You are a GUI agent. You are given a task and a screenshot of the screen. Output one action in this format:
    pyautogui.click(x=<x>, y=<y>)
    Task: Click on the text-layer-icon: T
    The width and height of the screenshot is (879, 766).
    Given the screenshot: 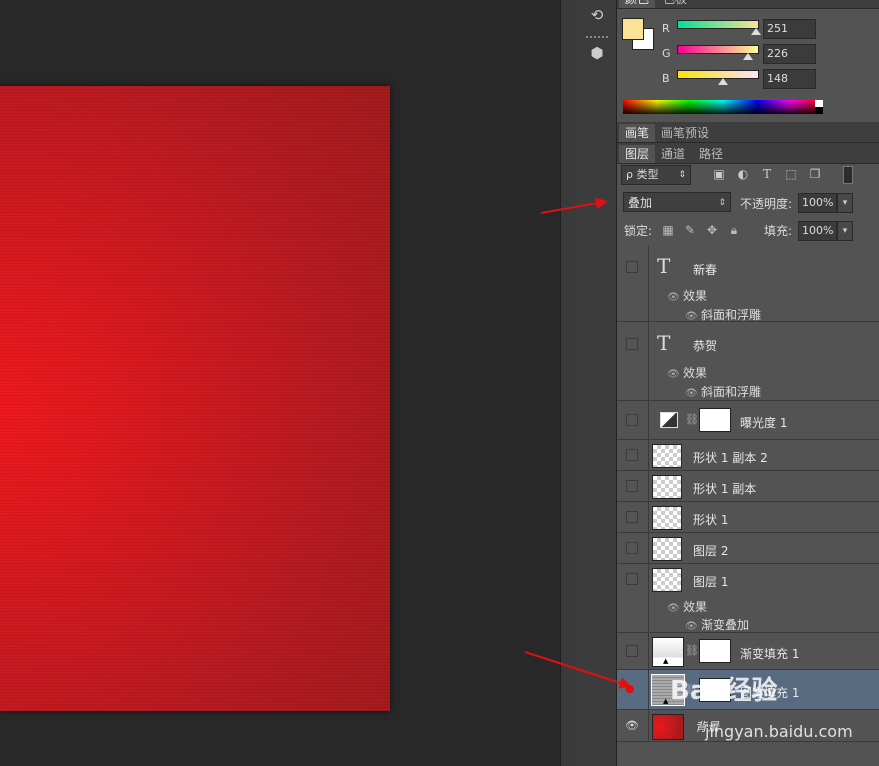 What is the action you would take?
    pyautogui.click(x=664, y=266)
    